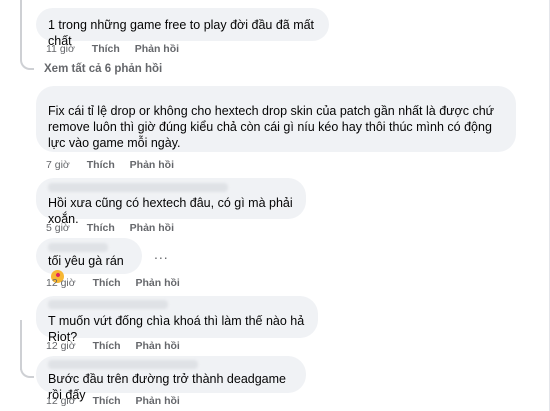 This screenshot has width=550, height=411. Describe the element at coordinates (103, 69) in the screenshot. I see `view-all-replies-link: Xem tất cả 6 phản hồi` at that location.